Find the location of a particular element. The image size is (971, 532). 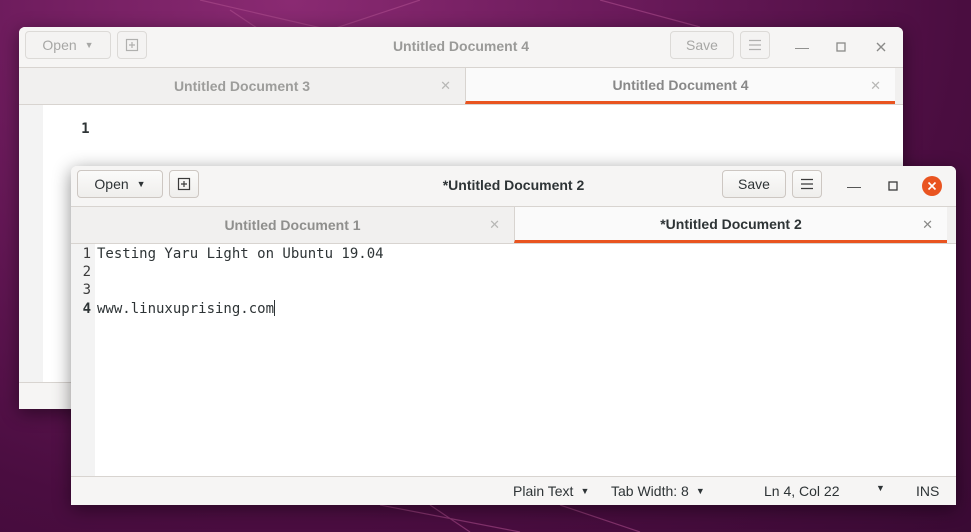

tab-label: Untitled Document 4 is located at coordinates (680, 84).